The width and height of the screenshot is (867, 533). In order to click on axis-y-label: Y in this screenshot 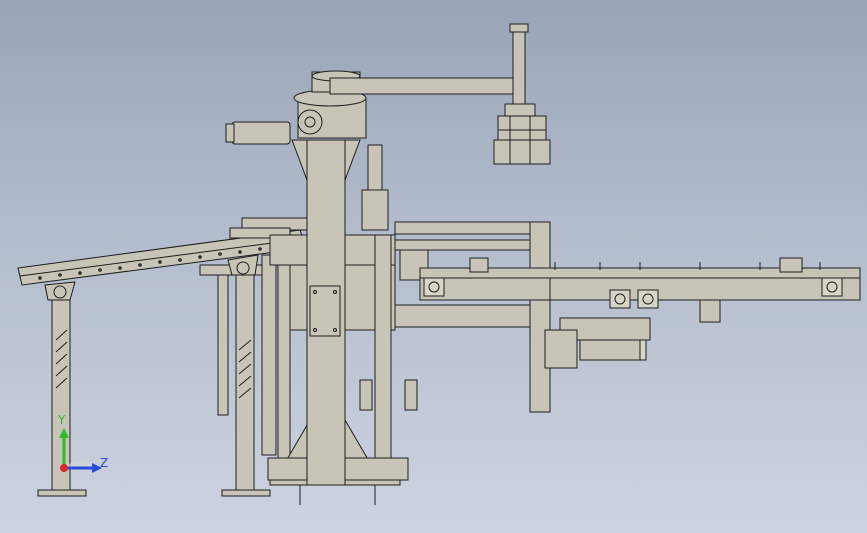, I will do `click(62, 420)`.